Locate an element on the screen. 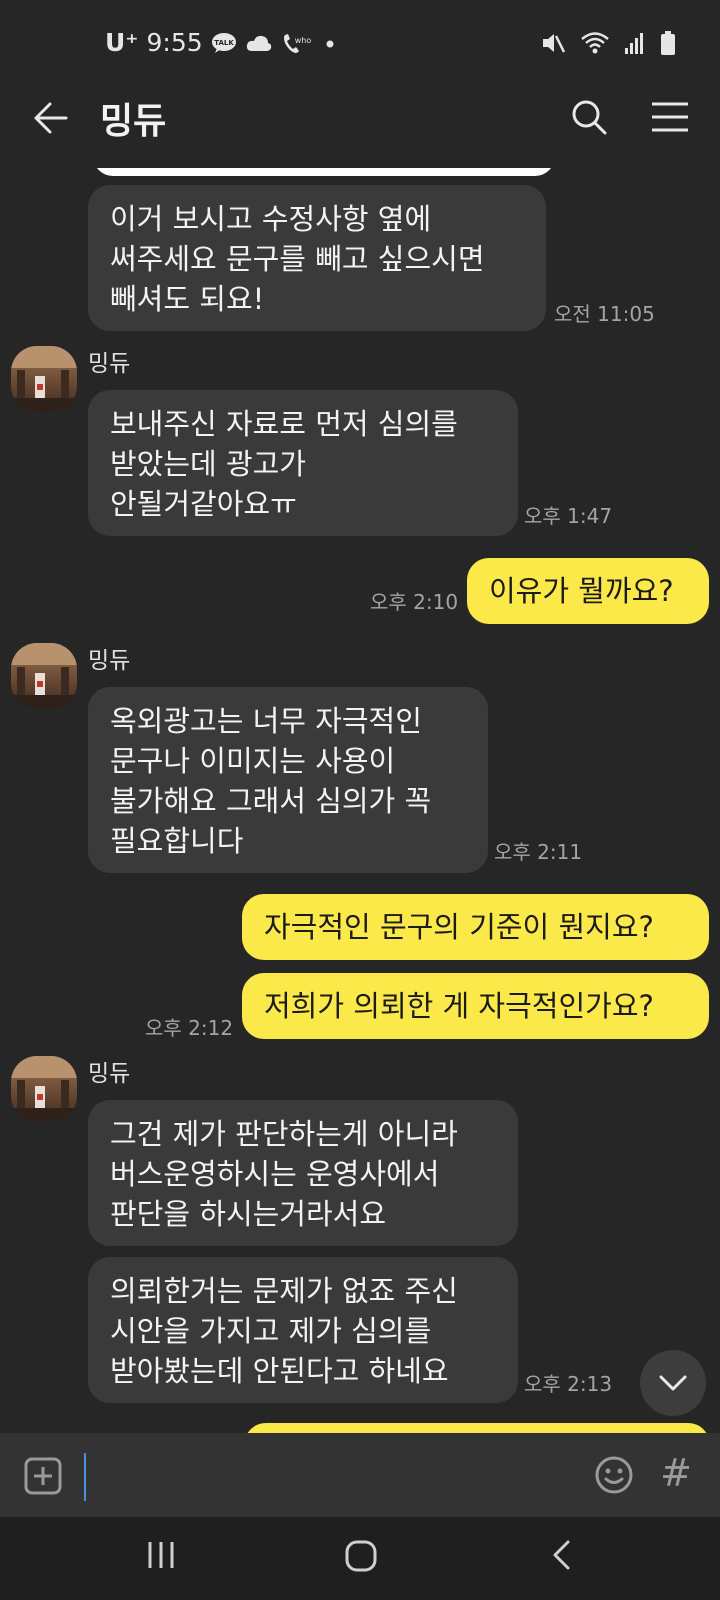 This screenshot has width=720, height=1600. system-nav-bar is located at coordinates (360, 1558).